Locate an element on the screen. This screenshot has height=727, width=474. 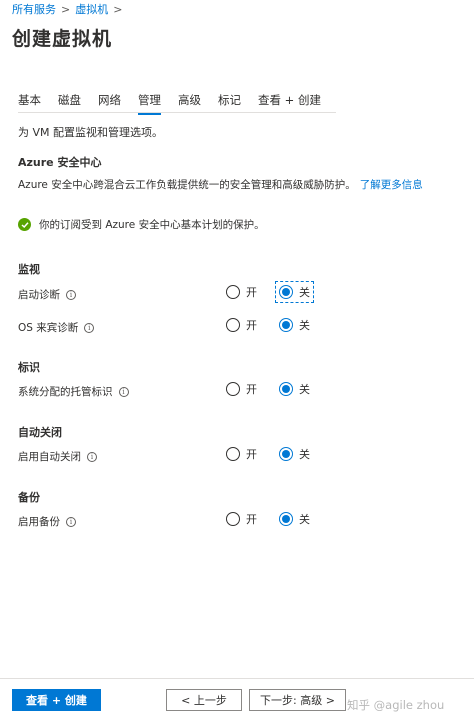
os-guest-diagnostics-radio-group: 开 关 is located at coordinates (275, 325).